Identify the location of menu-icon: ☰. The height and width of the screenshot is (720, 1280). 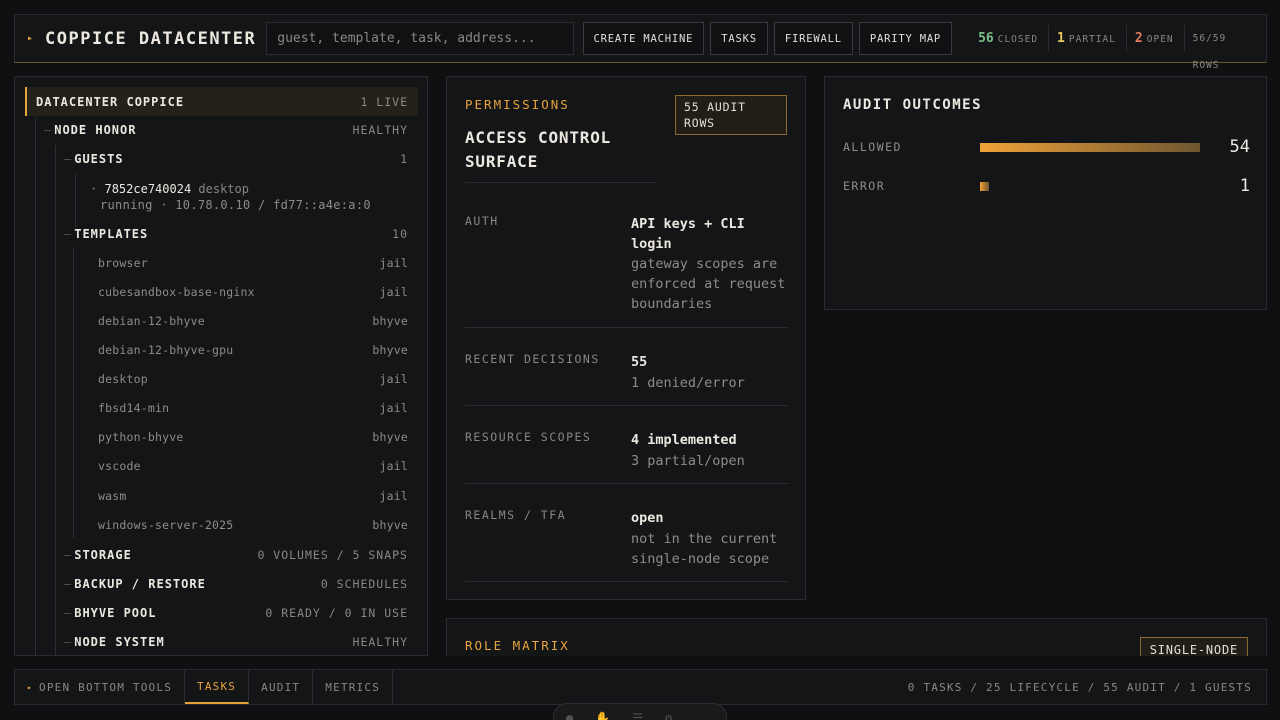
(637, 715).